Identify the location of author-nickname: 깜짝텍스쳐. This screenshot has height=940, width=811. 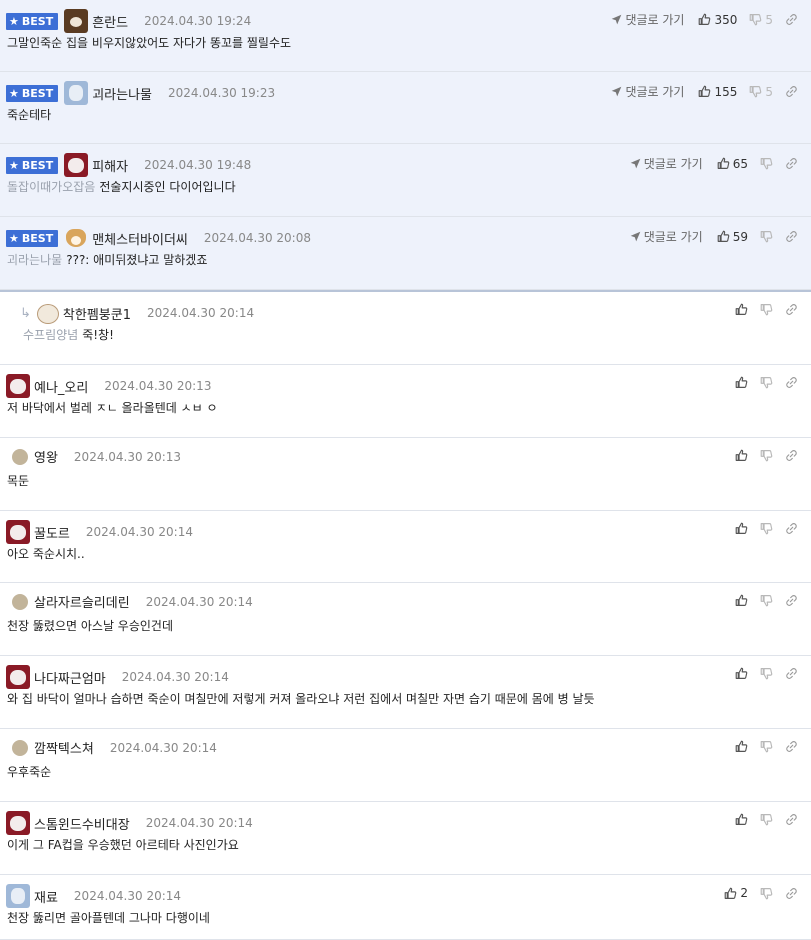
(64, 747).